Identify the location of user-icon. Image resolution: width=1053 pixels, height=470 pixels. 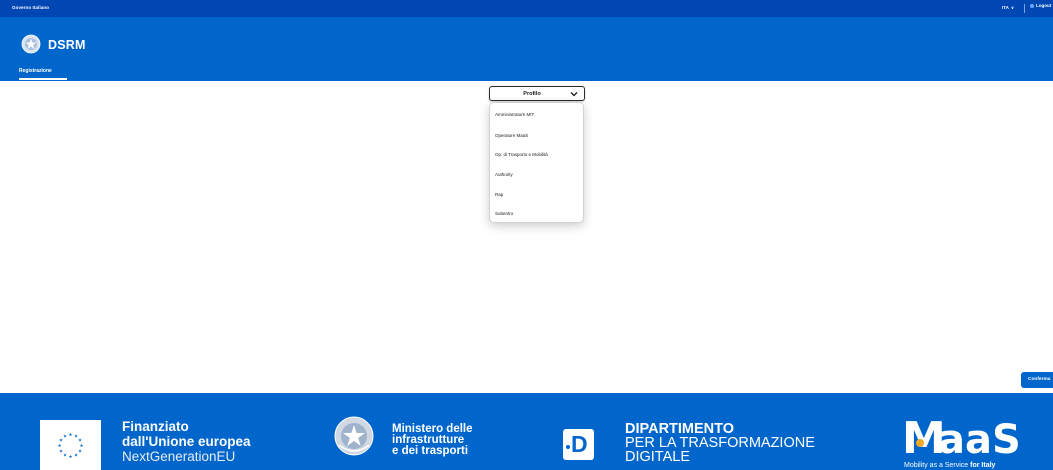
(1032, 5).